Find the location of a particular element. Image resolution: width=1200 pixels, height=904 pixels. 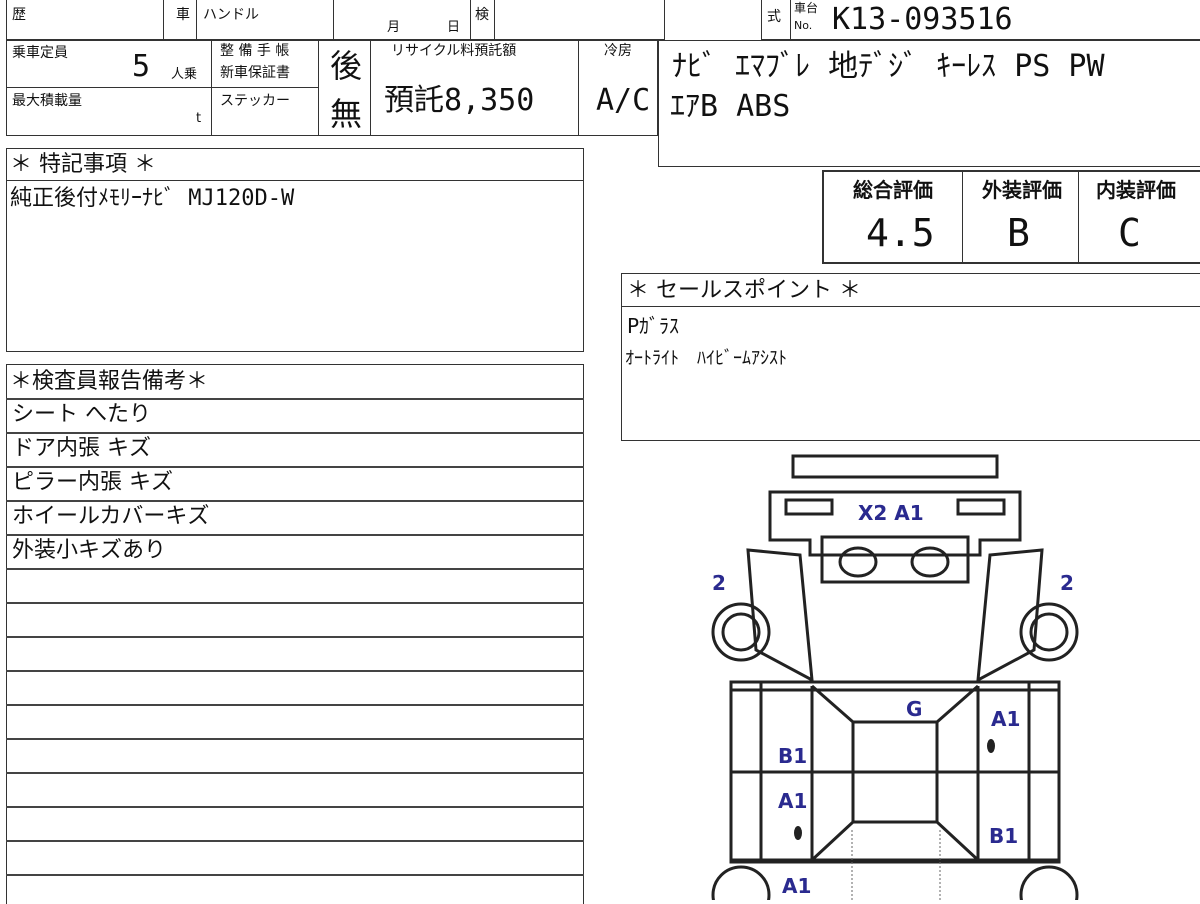

sticker-label: ステッカー is located at coordinates (255, 101).